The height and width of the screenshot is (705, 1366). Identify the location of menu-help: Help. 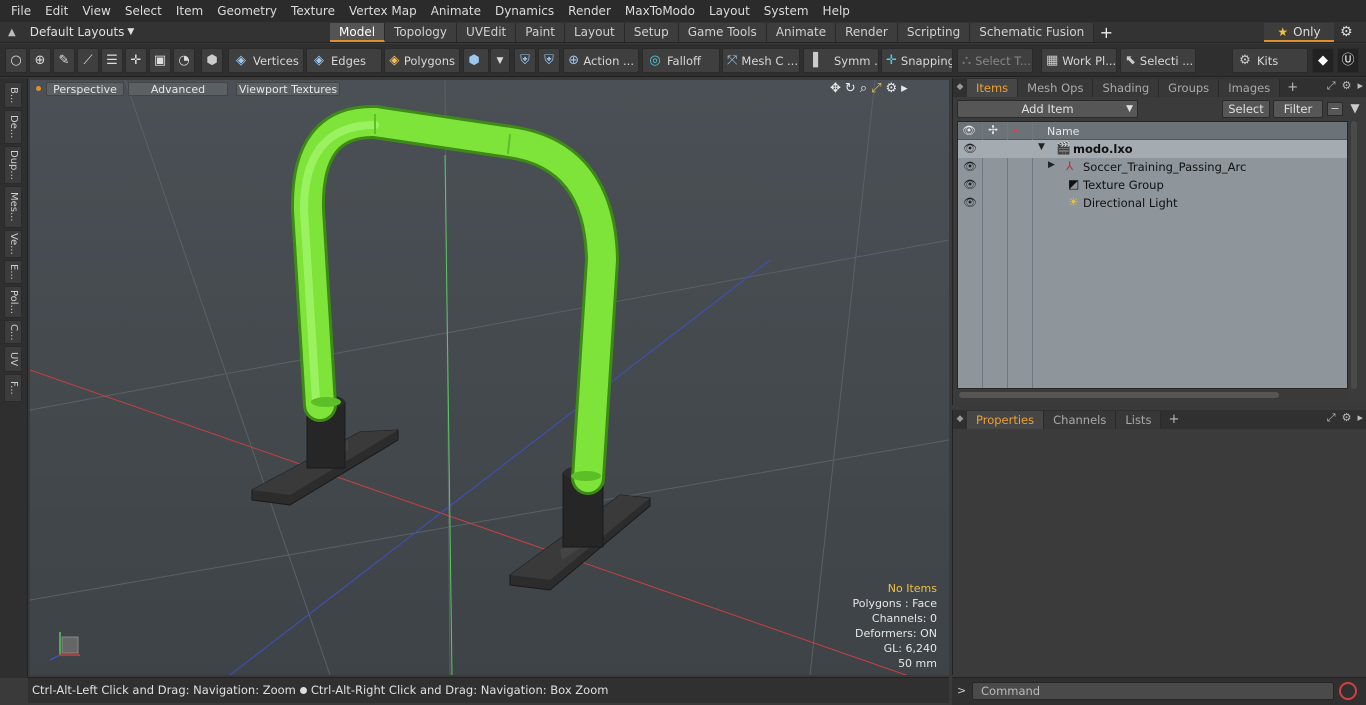
(836, 11).